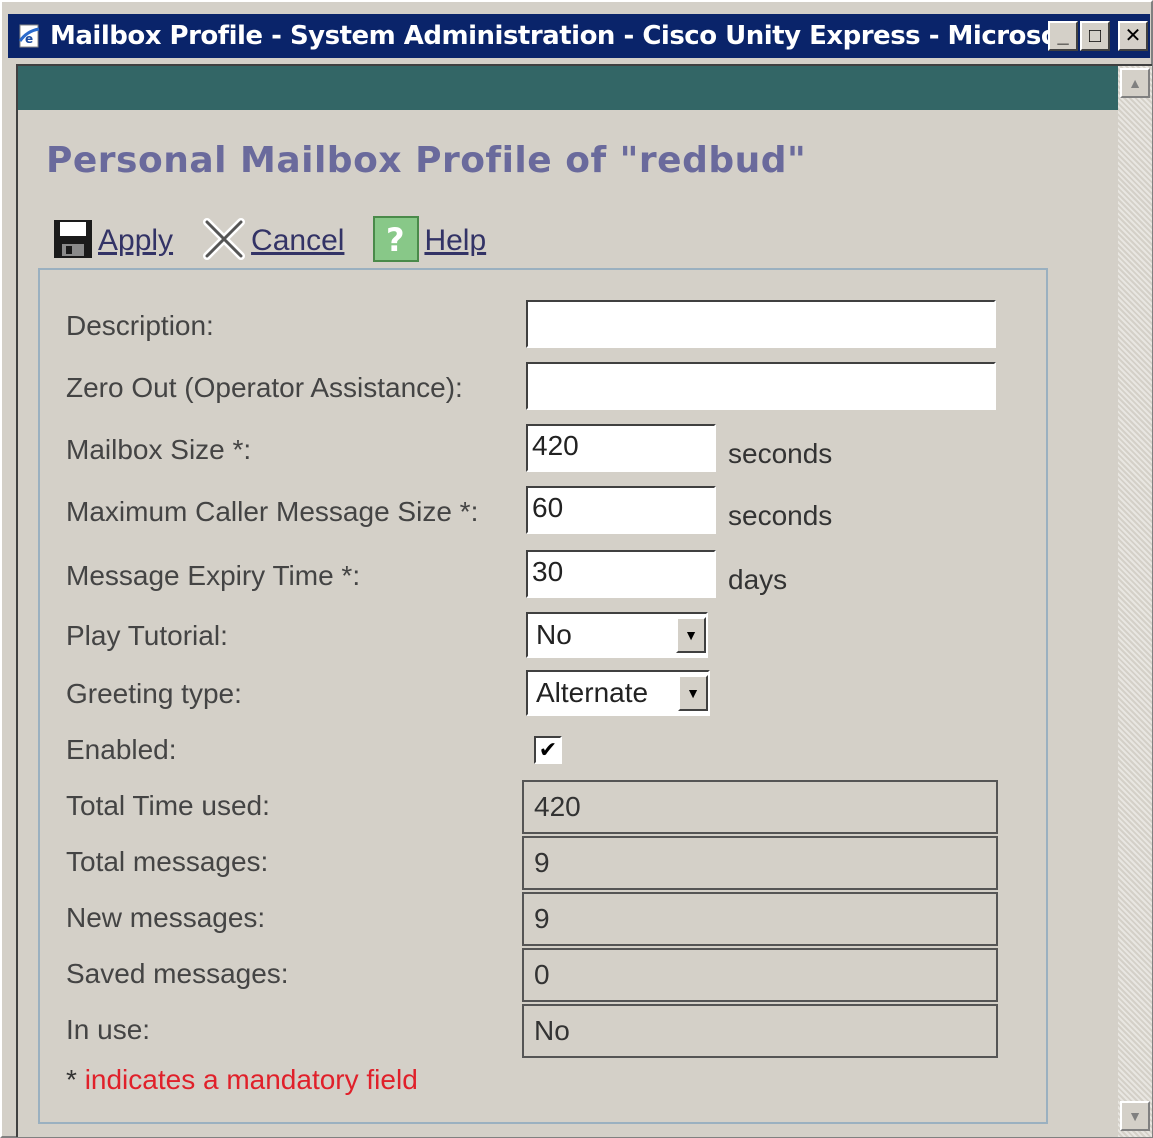 The height and width of the screenshot is (1138, 1153). Describe the element at coordinates (761, 386) in the screenshot. I see `zero-out-field` at that location.